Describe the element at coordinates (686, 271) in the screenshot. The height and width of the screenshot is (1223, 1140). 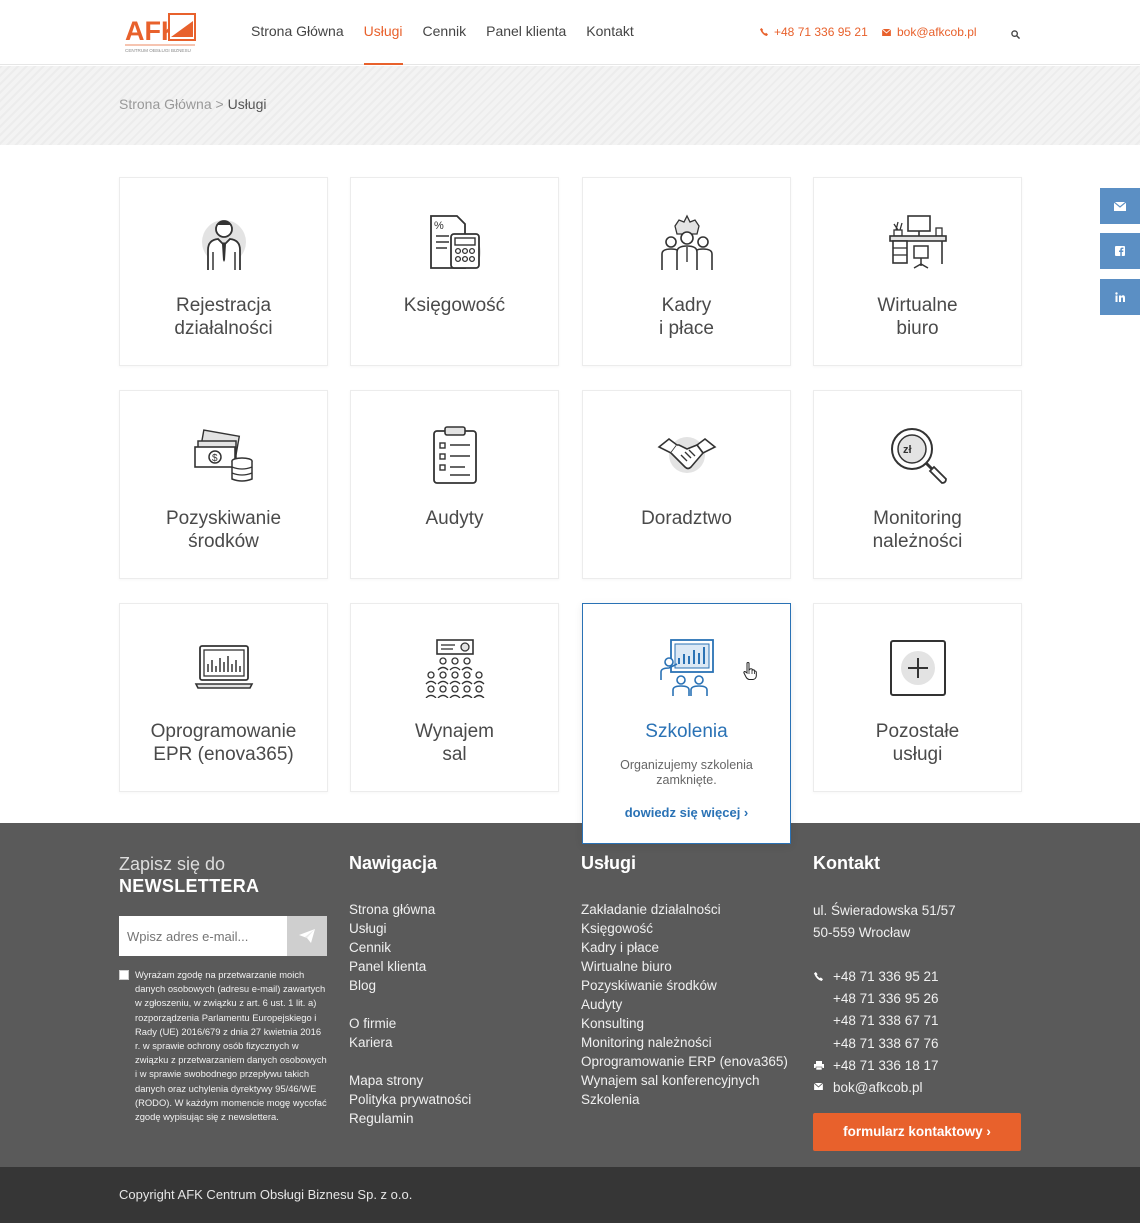
I see `tile-hr-payroll: Kadry i płace` at that location.